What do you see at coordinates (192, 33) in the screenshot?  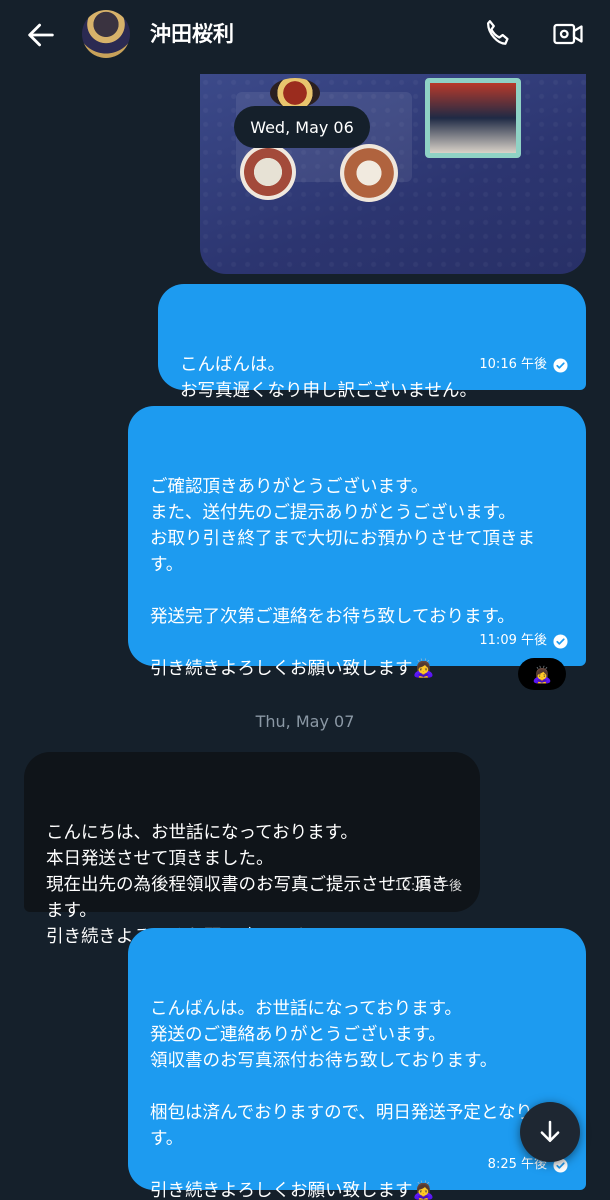 I see `contact-name: 沖田桜利` at bounding box center [192, 33].